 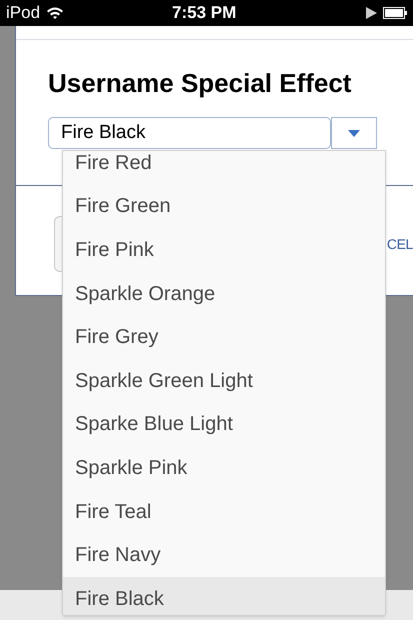 What do you see at coordinates (200, 83) in the screenshot?
I see `dialog-title: Username Special Effect` at bounding box center [200, 83].